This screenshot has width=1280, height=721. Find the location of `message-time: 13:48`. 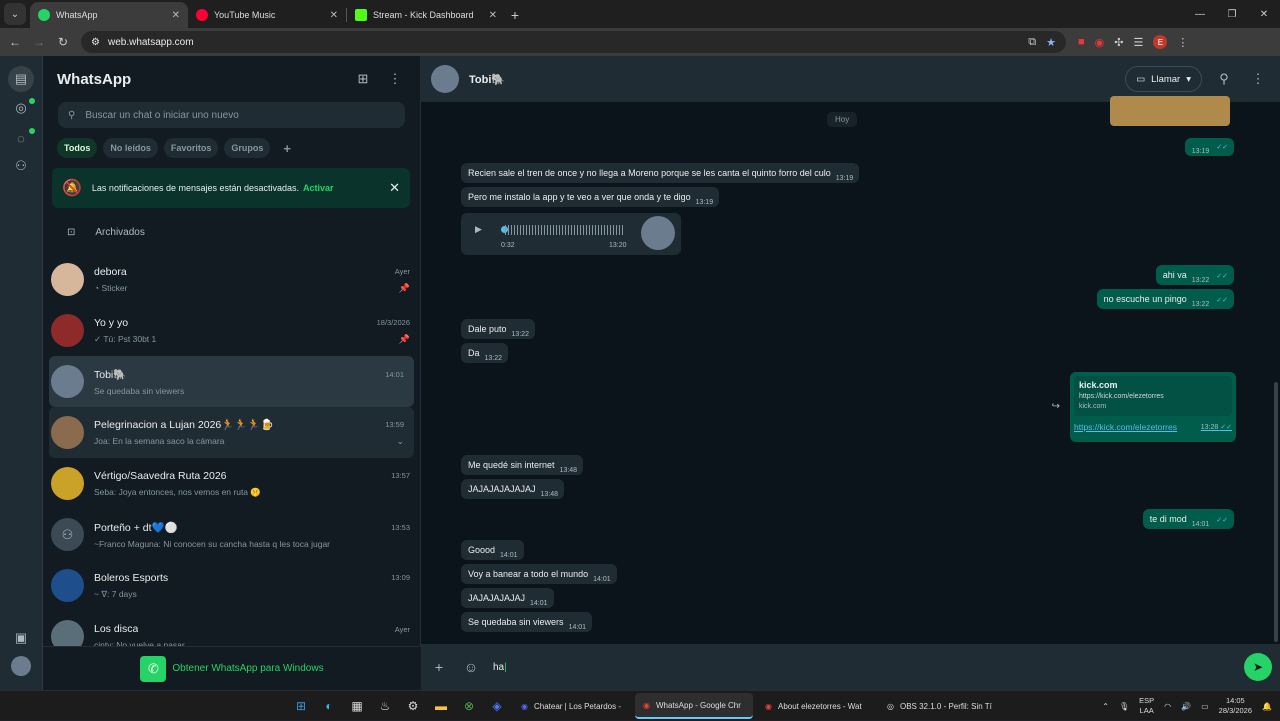

message-time: 13:48 is located at coordinates (568, 470).